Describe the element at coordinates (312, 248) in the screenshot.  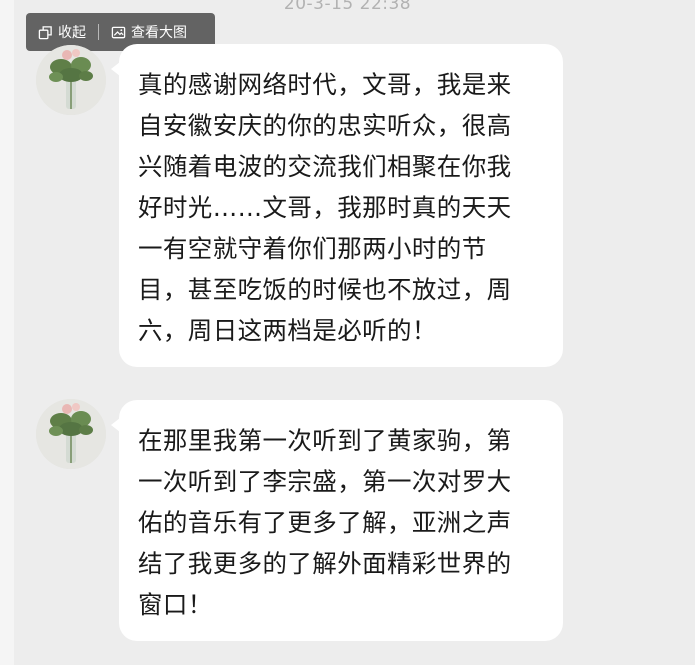
I see `message-line: 一有空就守着你们那两小时的节` at that location.